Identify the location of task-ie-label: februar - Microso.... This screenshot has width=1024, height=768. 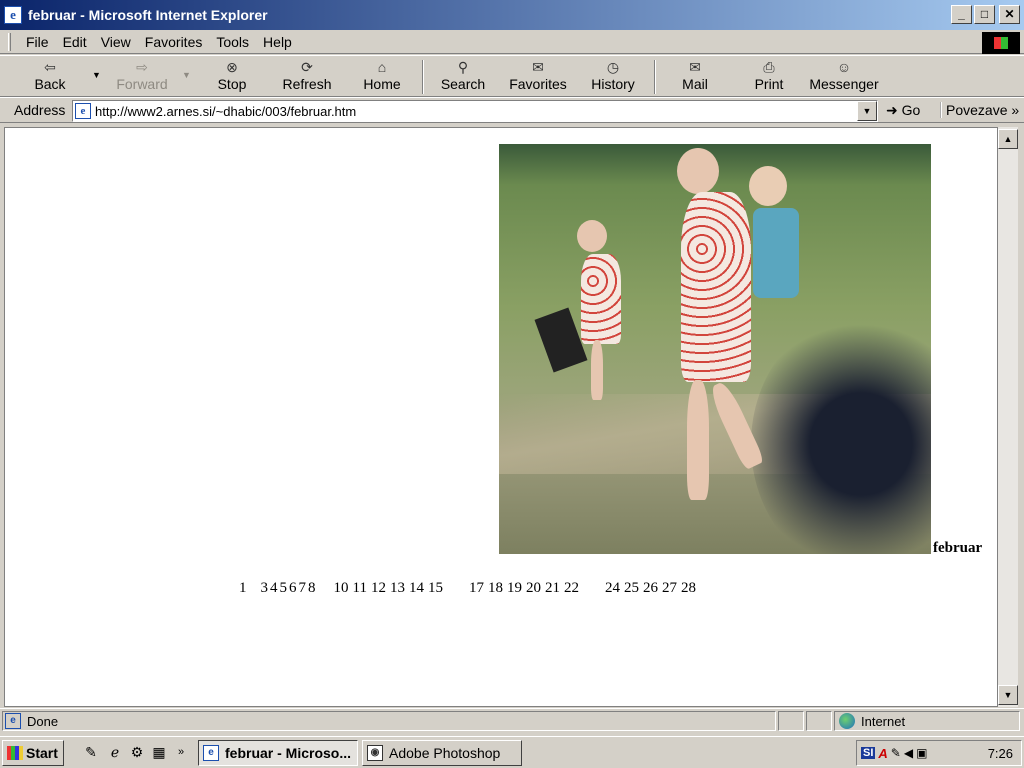
(288, 753).